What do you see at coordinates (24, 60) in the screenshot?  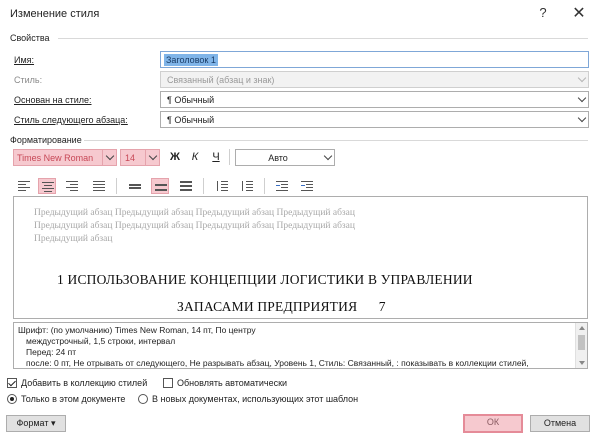 I see `name-label: Имя:` at bounding box center [24, 60].